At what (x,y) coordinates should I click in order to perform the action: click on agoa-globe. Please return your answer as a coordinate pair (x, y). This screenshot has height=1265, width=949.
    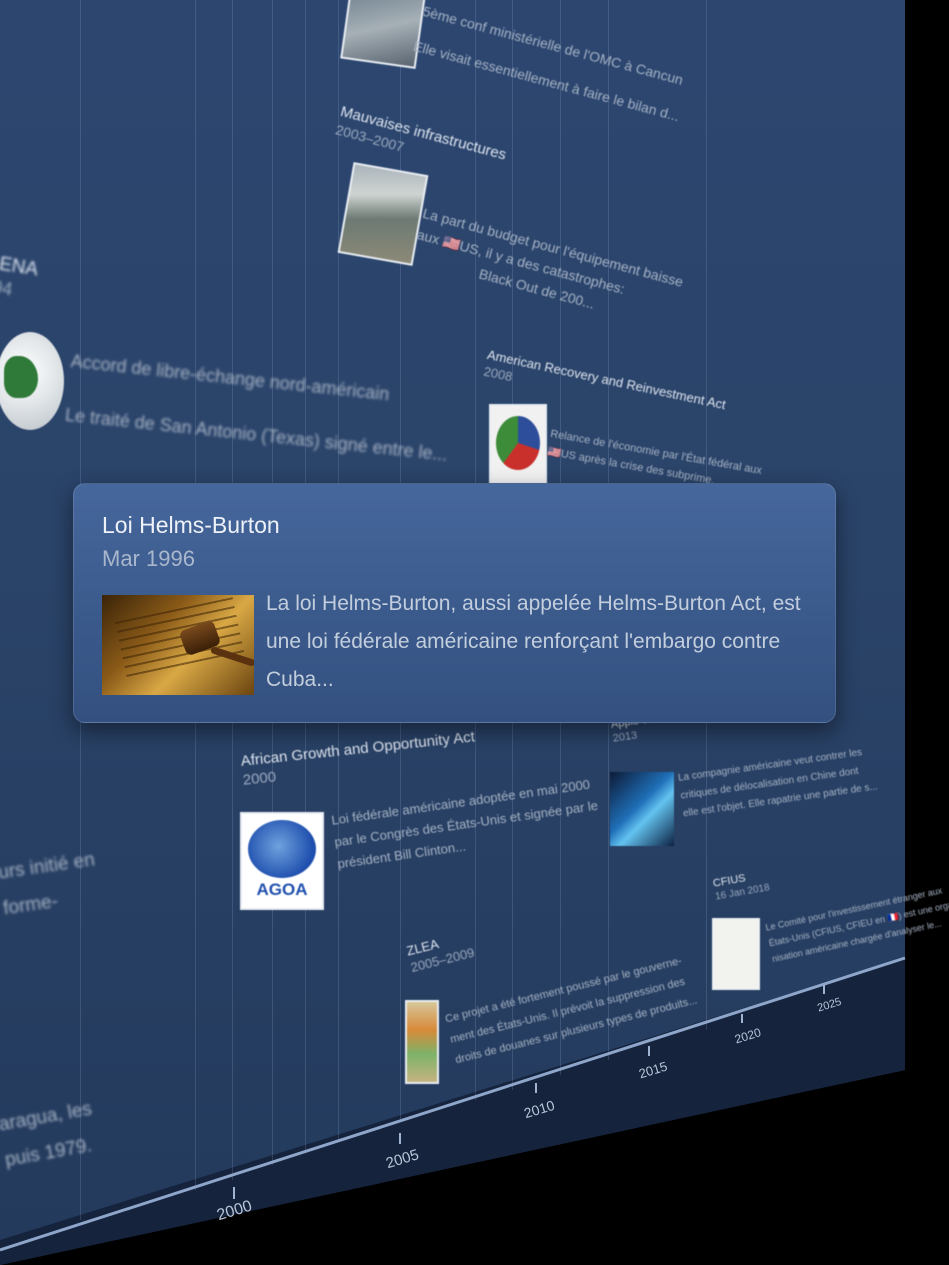
    Looking at the image, I should click on (282, 849).